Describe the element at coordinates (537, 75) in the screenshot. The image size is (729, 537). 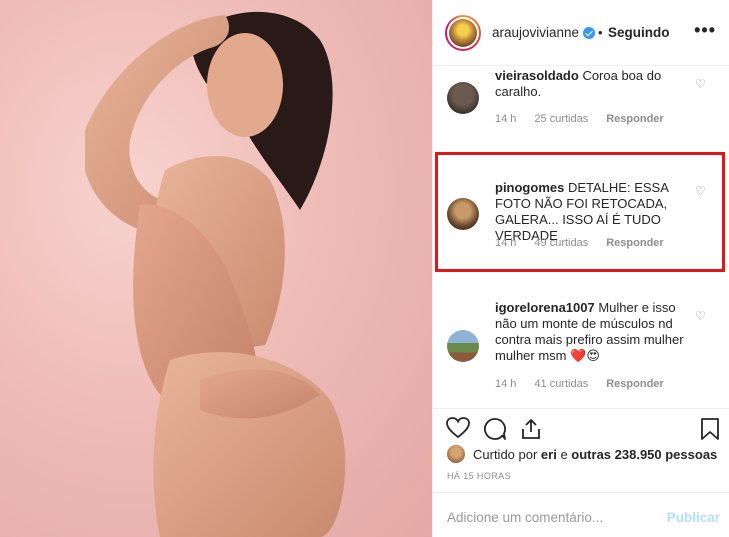
I see `comment-username: vieirasoldado` at that location.